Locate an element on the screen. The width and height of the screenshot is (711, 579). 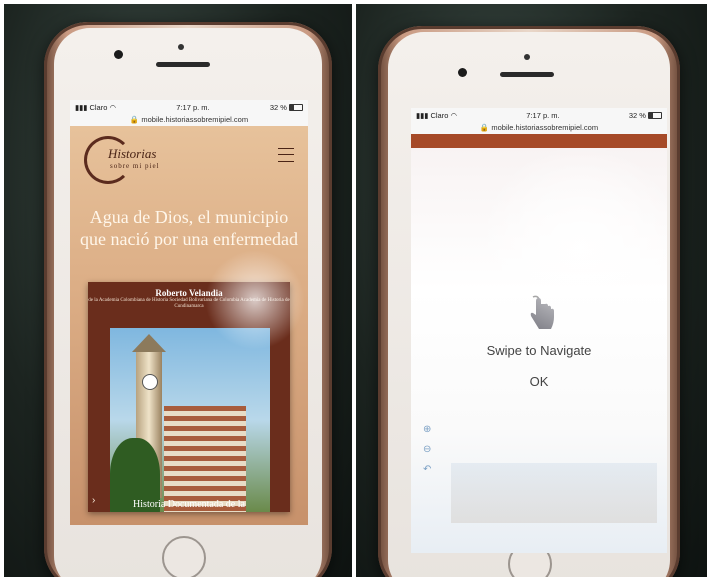
light-glare is located at coordinates (255, 300).